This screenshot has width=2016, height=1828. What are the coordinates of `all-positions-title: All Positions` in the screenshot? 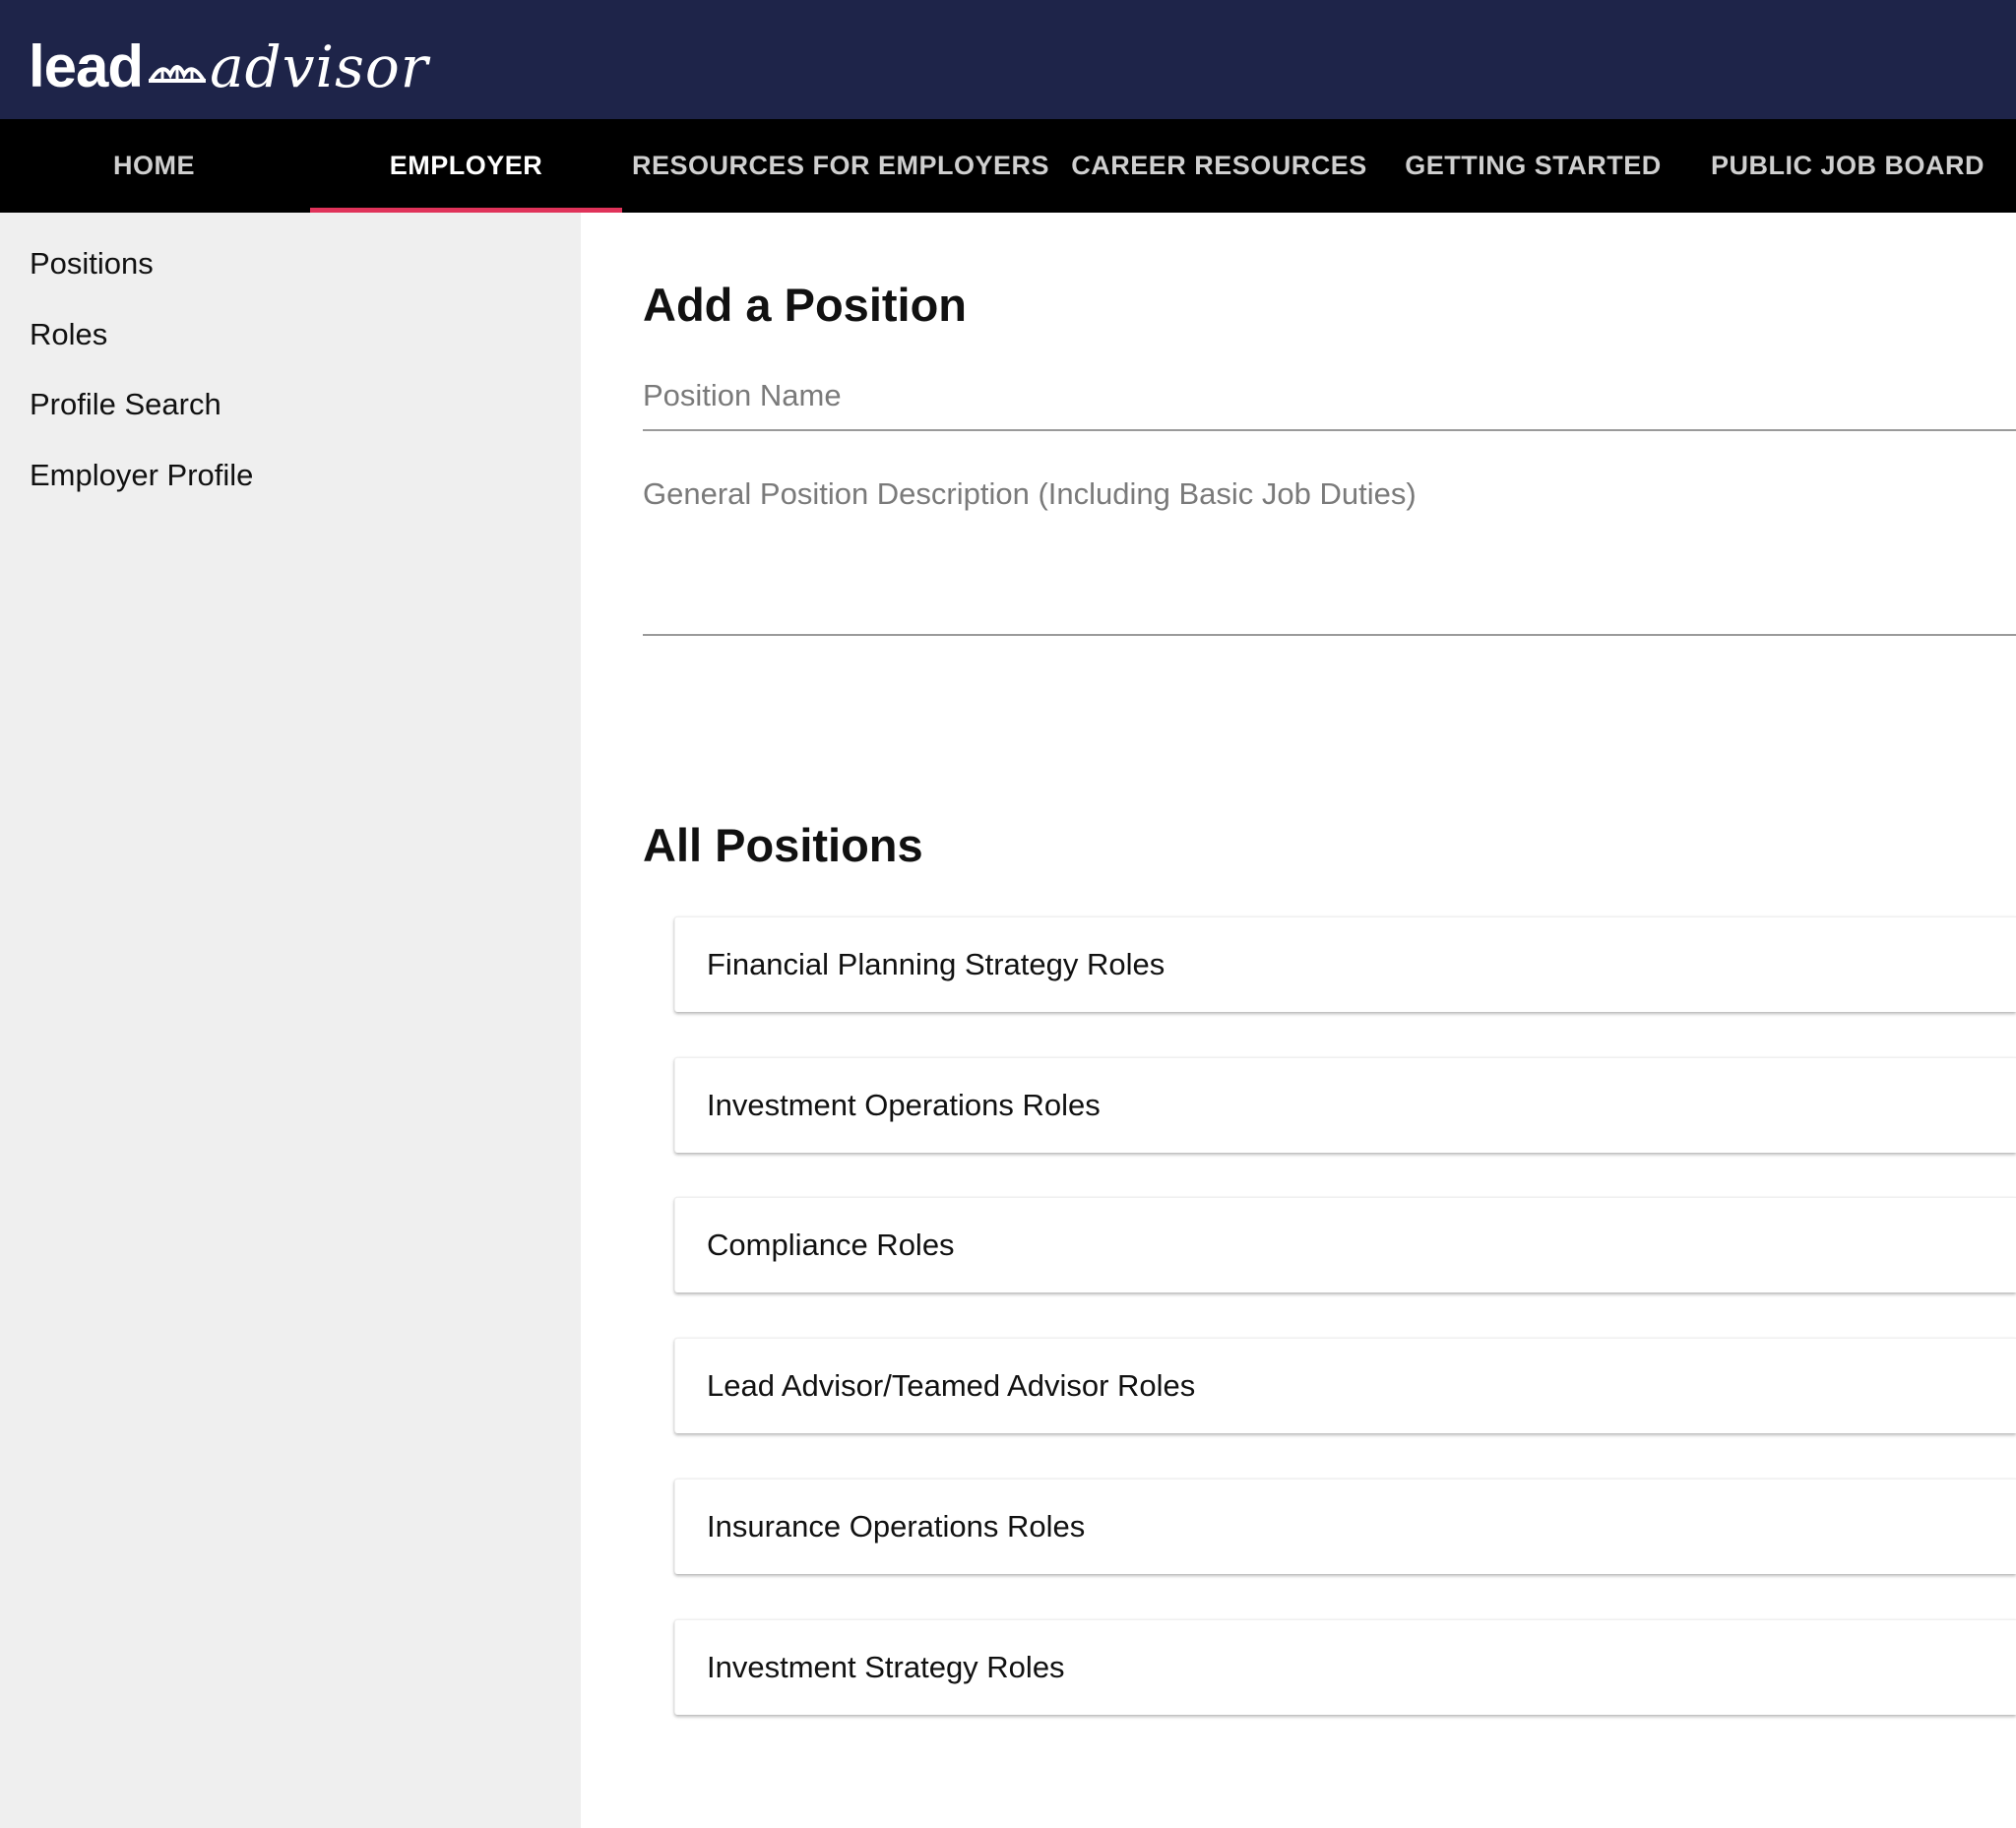 It's located at (783, 845).